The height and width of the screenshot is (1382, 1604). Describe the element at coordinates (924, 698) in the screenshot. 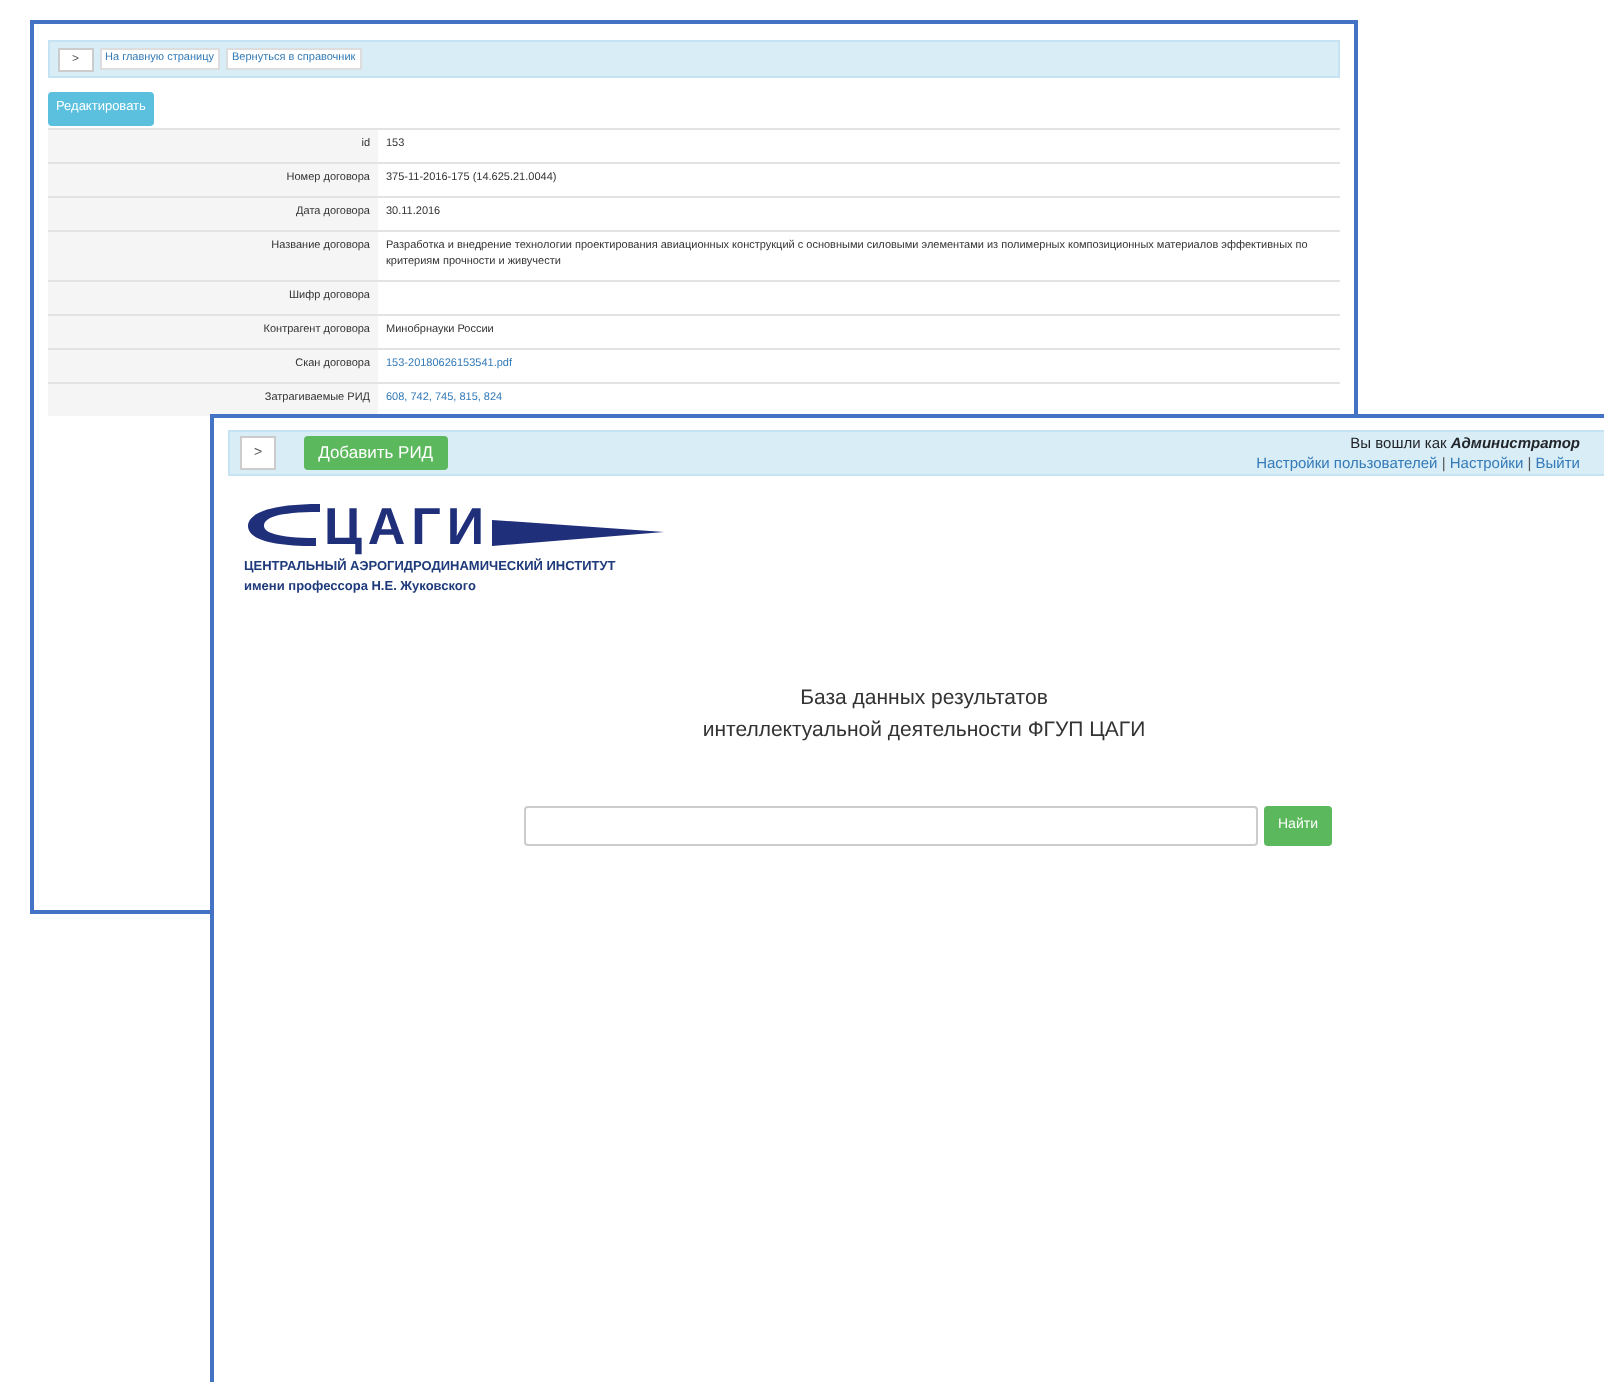

I see `page-title: База данных результатов` at that location.